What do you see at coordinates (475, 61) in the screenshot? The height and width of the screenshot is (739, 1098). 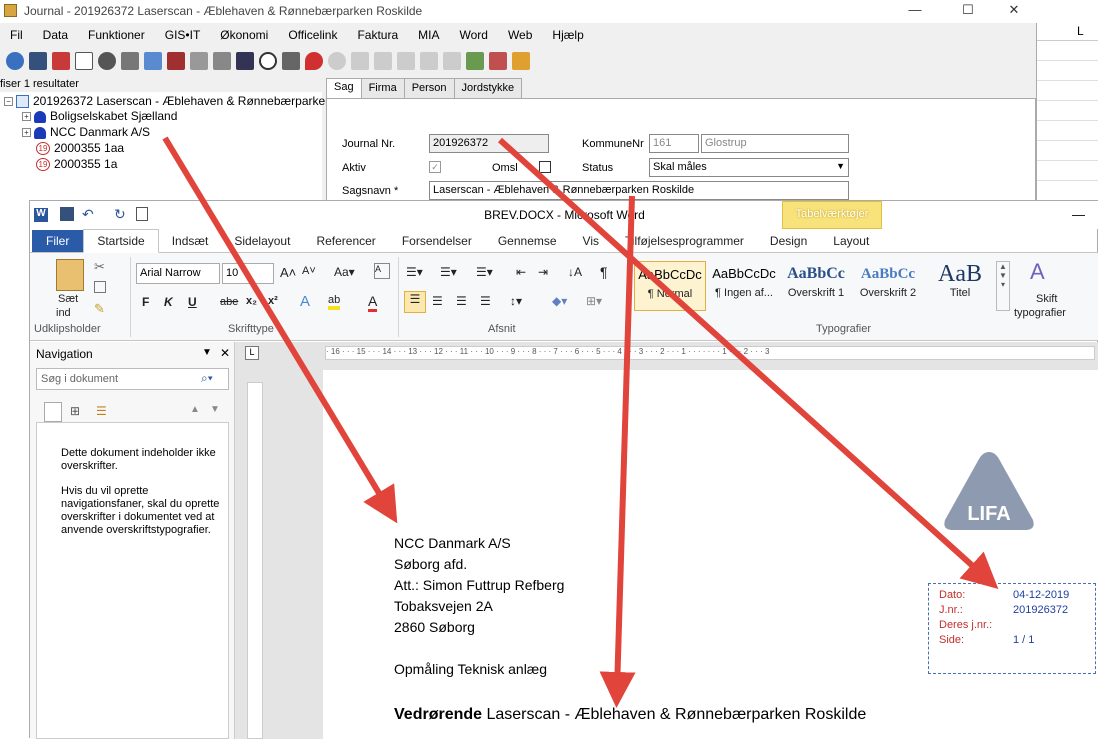 I see `export-icon` at bounding box center [475, 61].